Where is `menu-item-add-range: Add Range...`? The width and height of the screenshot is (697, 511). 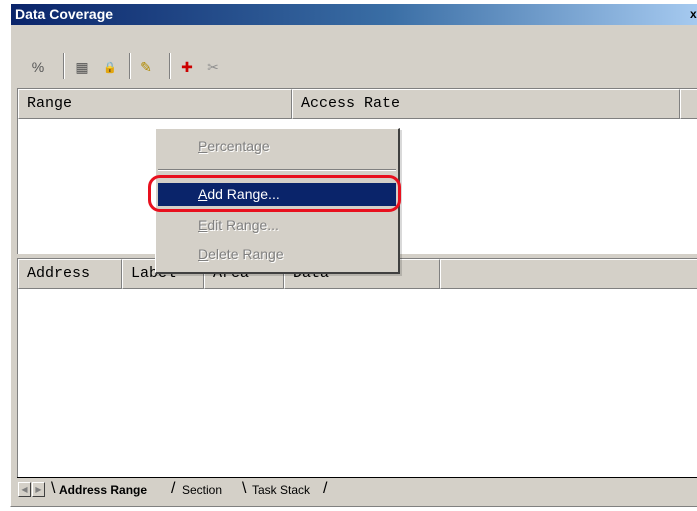 menu-item-add-range: Add Range... is located at coordinates (277, 194).